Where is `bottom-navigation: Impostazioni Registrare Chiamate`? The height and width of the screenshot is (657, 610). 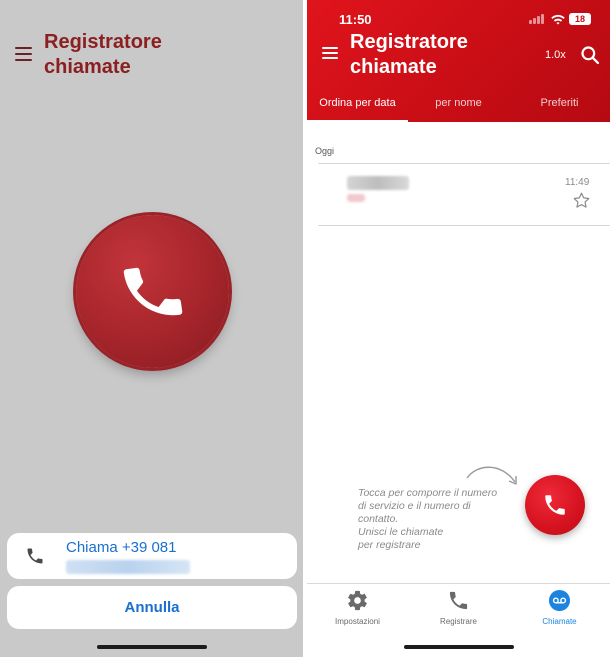 bottom-navigation: Impostazioni Registrare Chiamate is located at coordinates (458, 609).